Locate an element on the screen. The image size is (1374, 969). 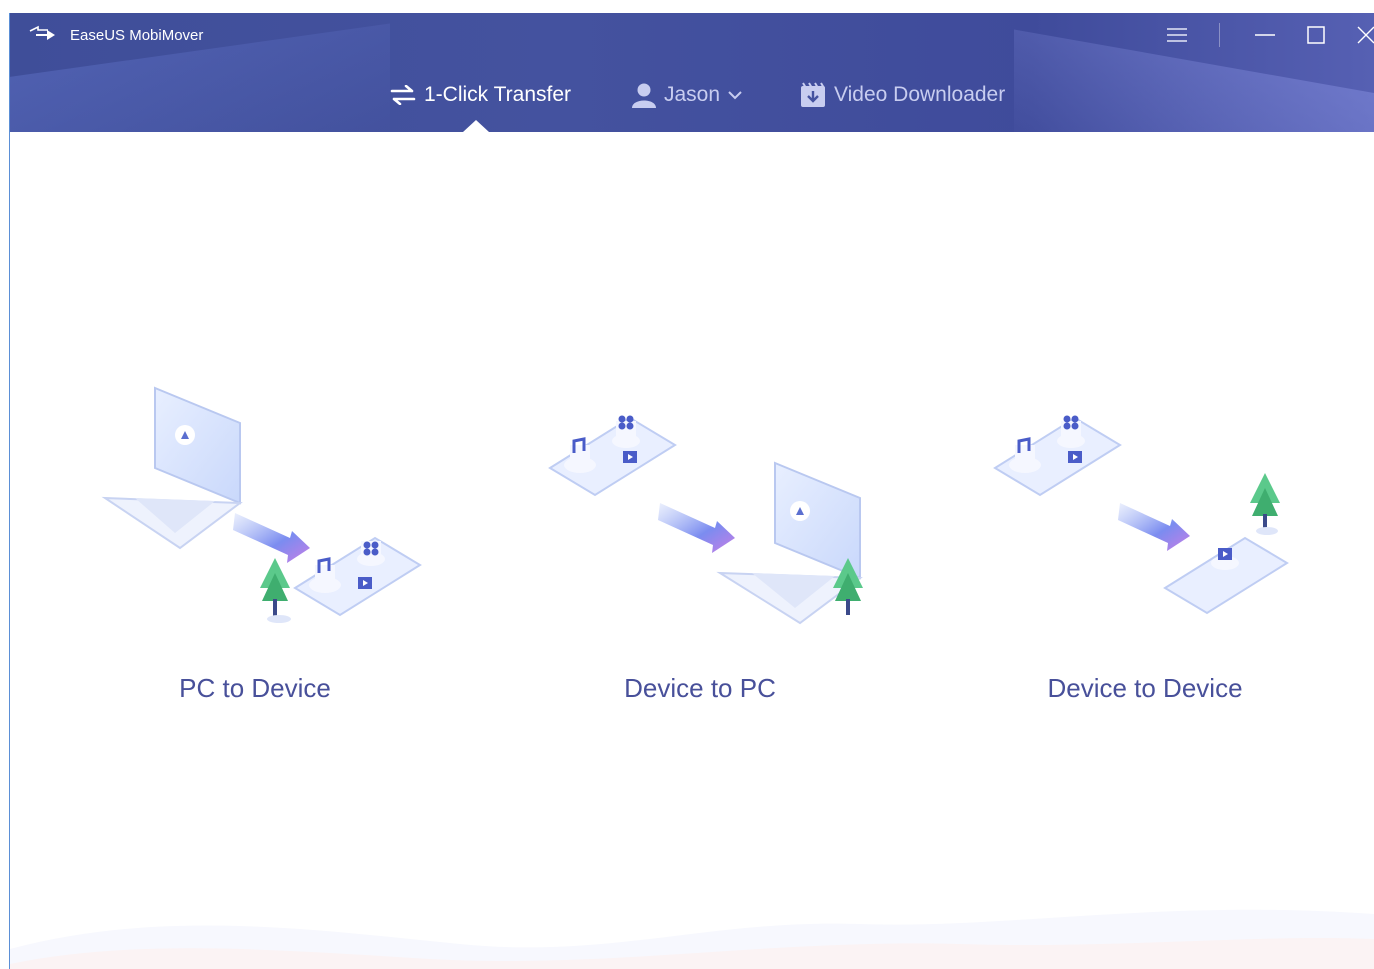
phone-to-laptop-illustration is located at coordinates (705, 520).